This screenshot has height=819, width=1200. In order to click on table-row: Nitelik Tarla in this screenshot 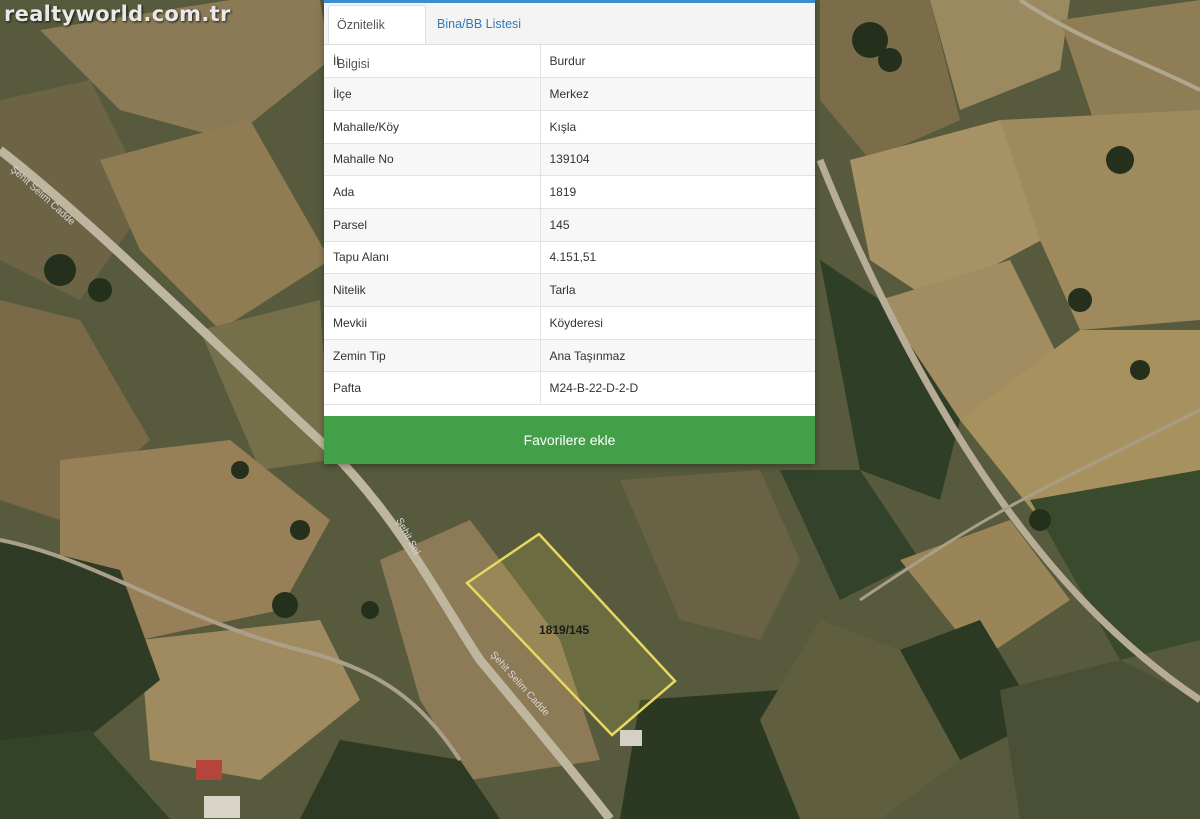, I will do `click(569, 290)`.